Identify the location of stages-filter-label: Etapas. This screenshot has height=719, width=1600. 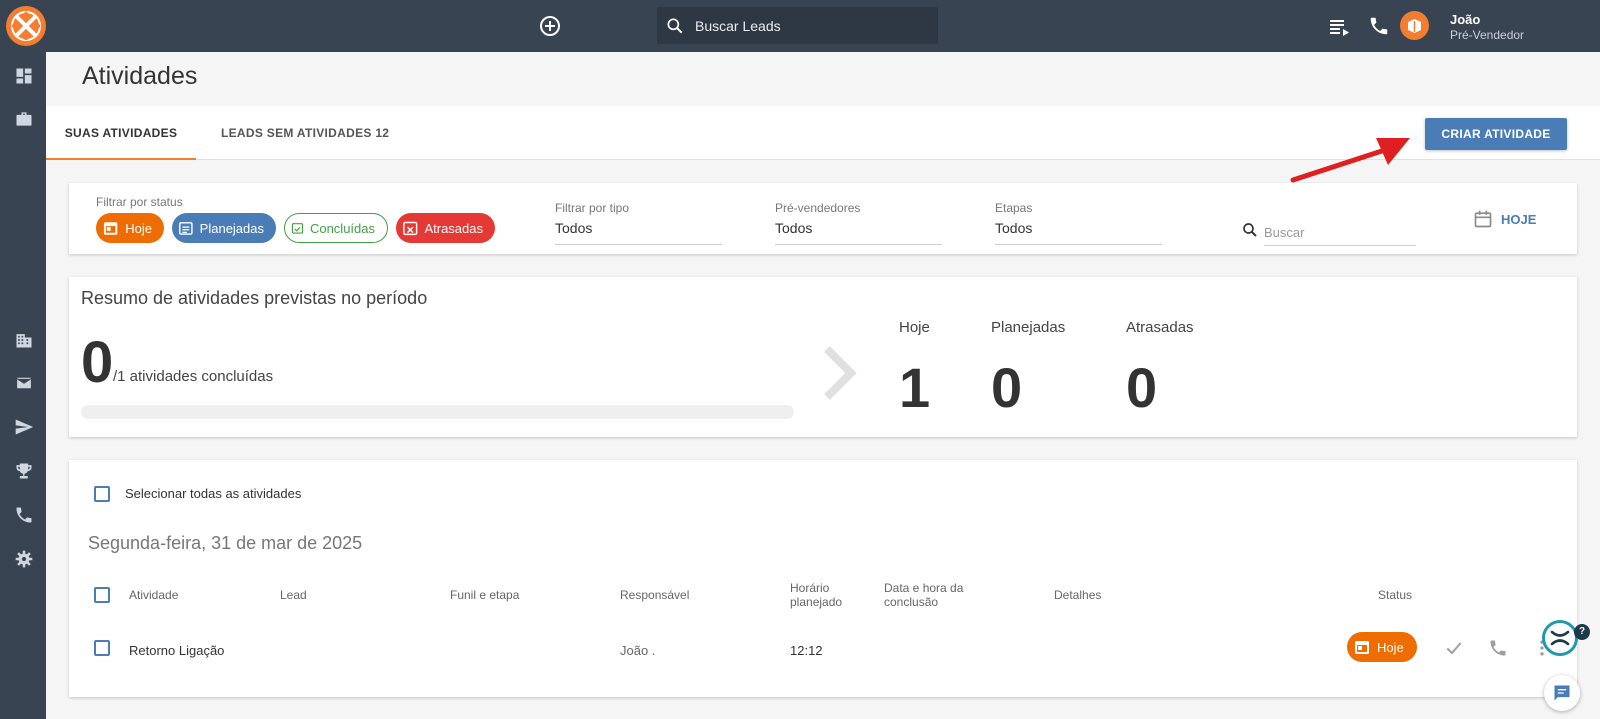
(1014, 208).